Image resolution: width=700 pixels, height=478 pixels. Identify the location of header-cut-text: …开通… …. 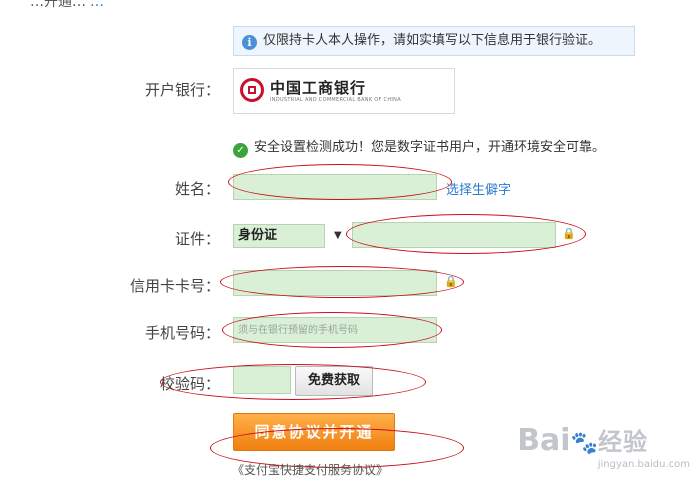
(67, 5).